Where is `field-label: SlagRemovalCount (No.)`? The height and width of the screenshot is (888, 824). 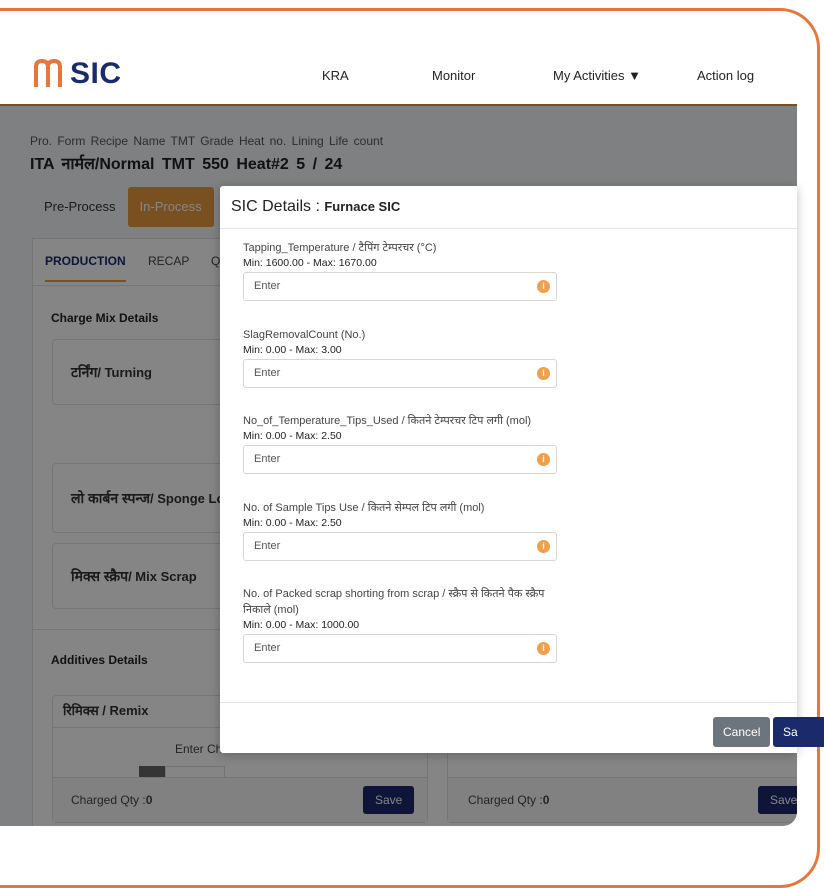 field-label: SlagRemovalCount (No.) is located at coordinates (304, 335).